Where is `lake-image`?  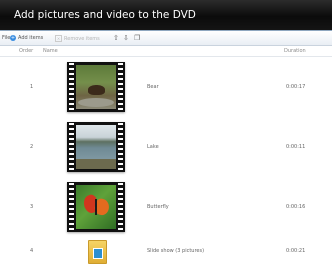
lake-image is located at coordinates (96, 147).